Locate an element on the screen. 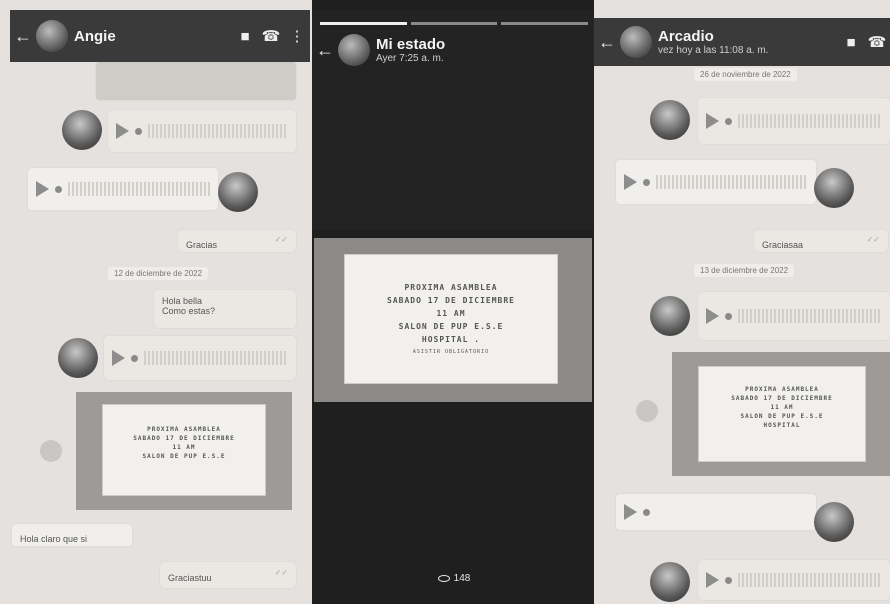 This screenshot has width=890, height=604. eye-icon is located at coordinates (443, 578).